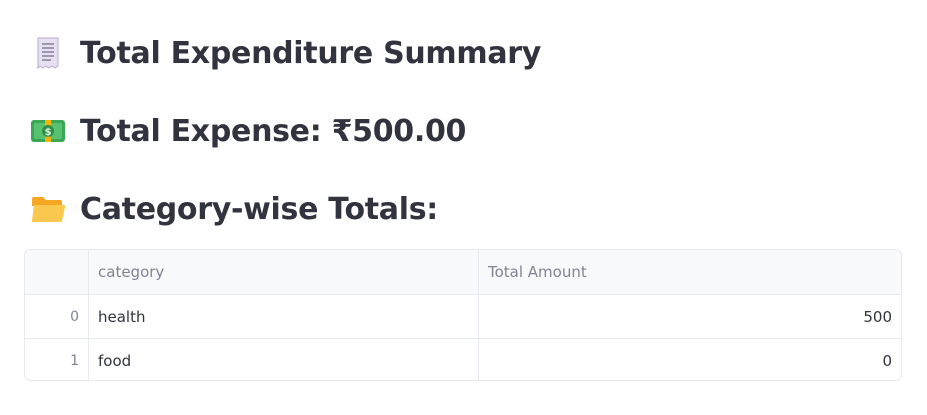  I want to click on table-header-row: category Total Amount, so click(463, 272).